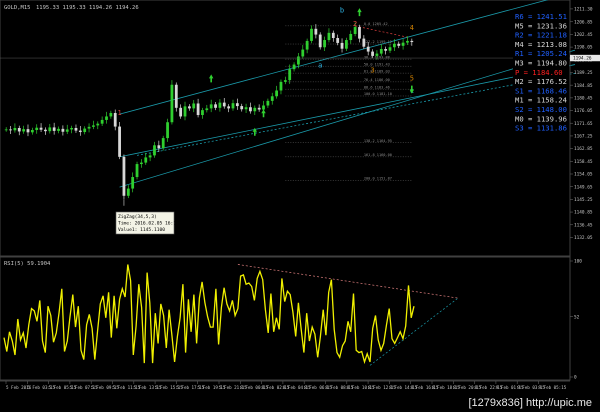 The width and height of the screenshot is (600, 412). What do you see at coordinates (583, 86) in the screenshot?
I see `price-tick-label: 1184.85` at bounding box center [583, 86].